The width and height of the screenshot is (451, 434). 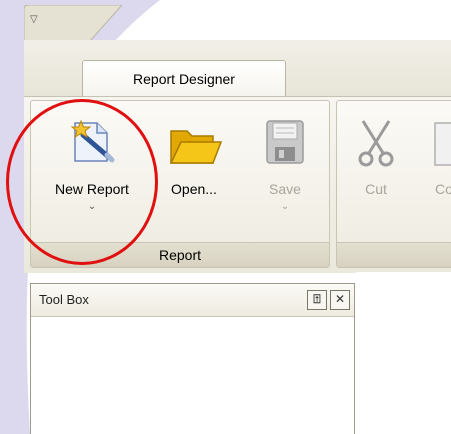 What do you see at coordinates (92, 174) in the screenshot?
I see `new-report-button: New Report ⌄` at bounding box center [92, 174].